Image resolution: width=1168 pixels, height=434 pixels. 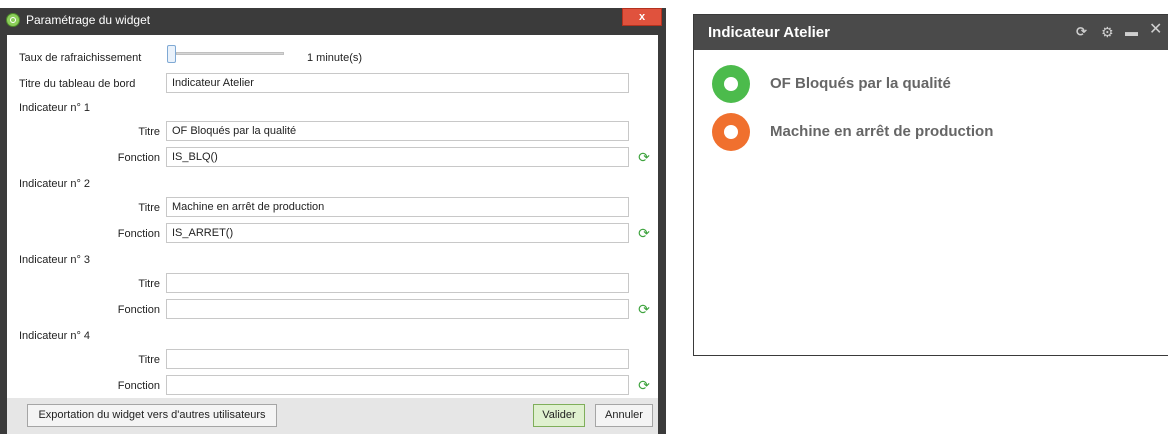 I want to click on gear-icon: ⚙, so click(x=1107, y=32).